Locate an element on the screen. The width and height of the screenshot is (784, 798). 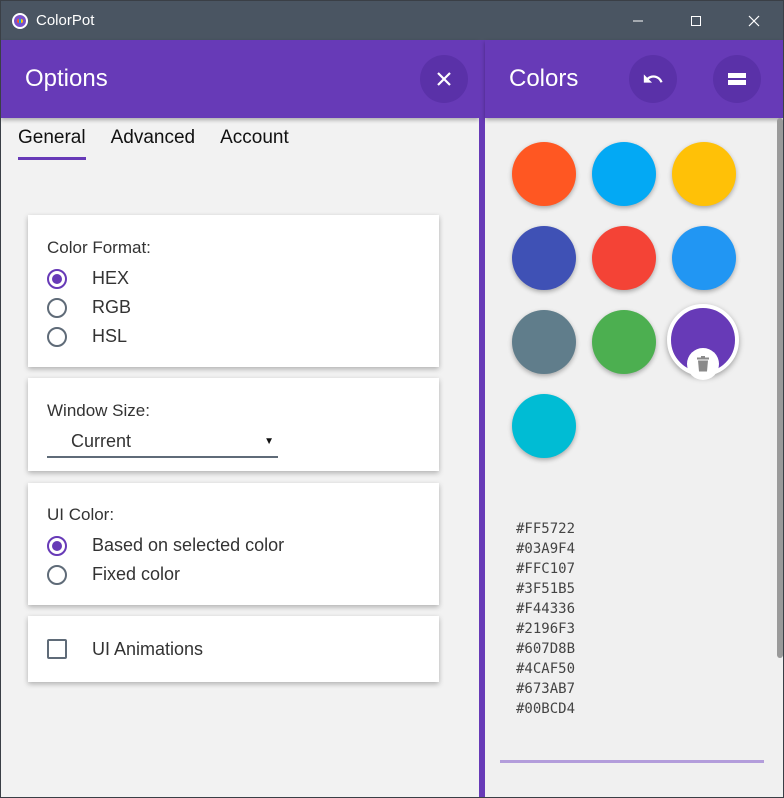
window-size-value: Current is located at coordinates (101, 441).